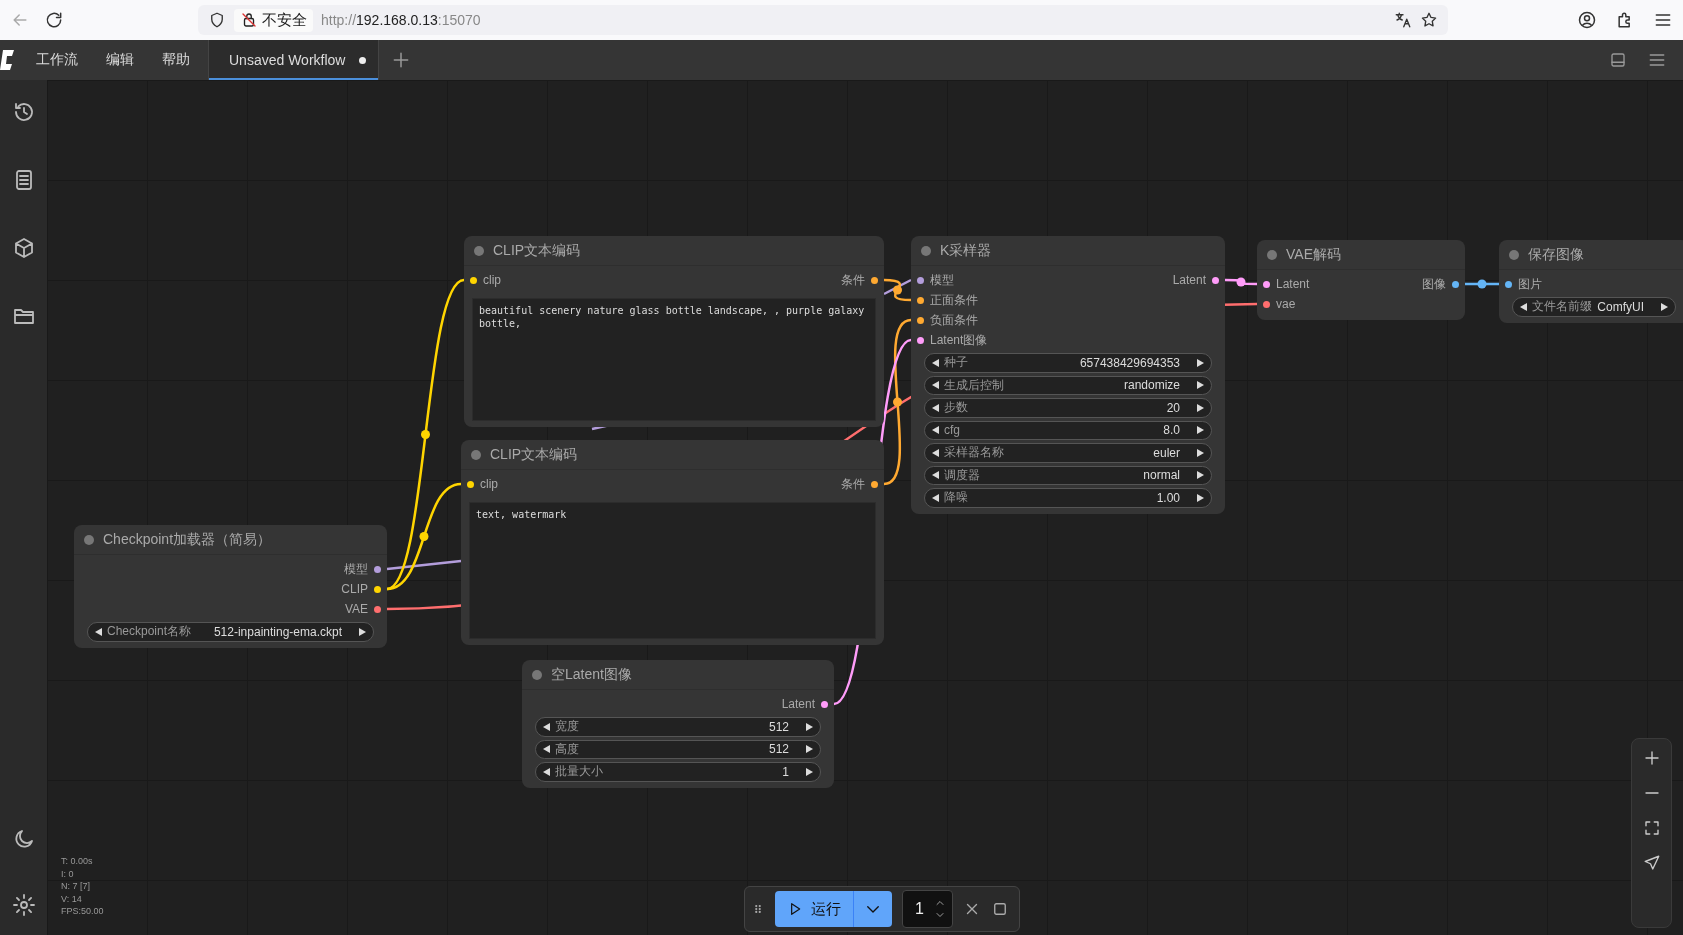  Describe the element at coordinates (672, 570) in the screenshot. I see `prompt-text-field: text, watermark` at that location.